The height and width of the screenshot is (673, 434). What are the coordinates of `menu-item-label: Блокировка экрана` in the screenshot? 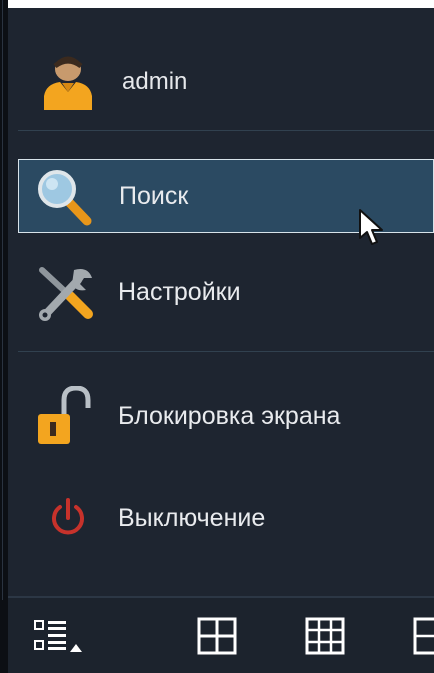 It's located at (229, 416).